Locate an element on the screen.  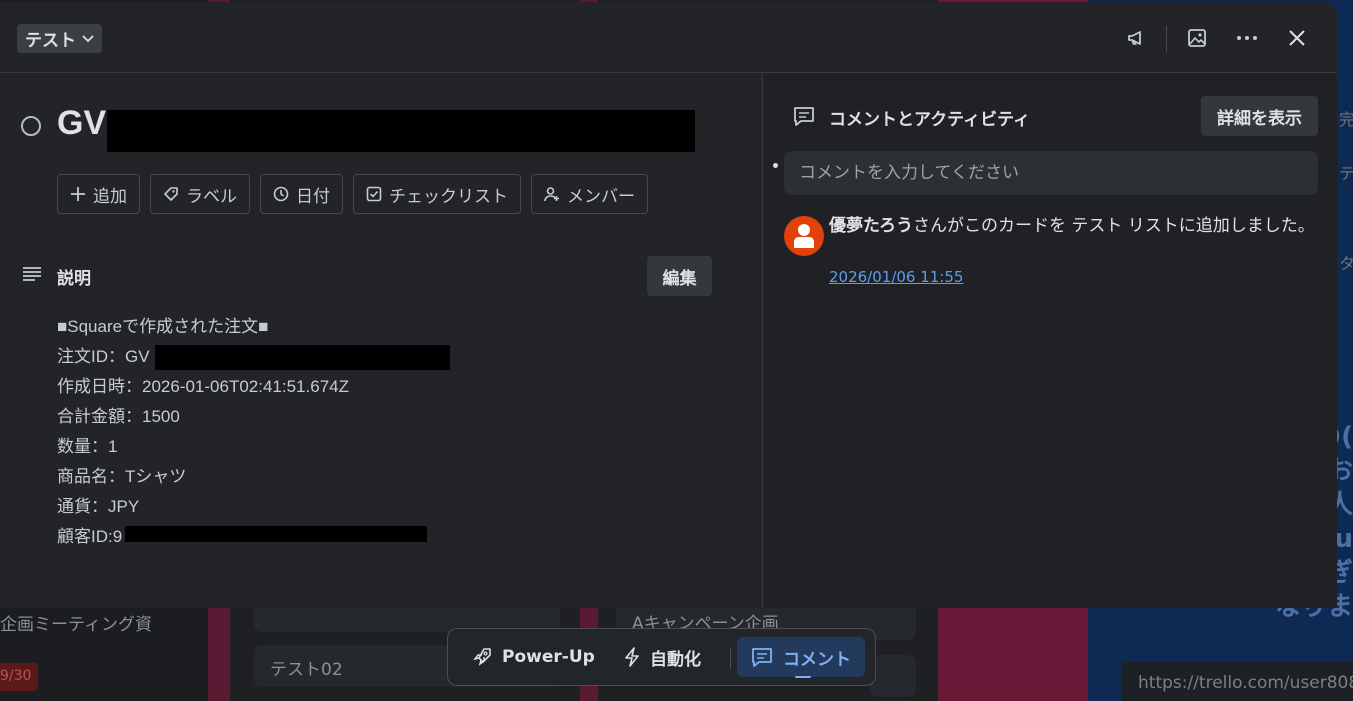
comment-input is located at coordinates (1051, 173).